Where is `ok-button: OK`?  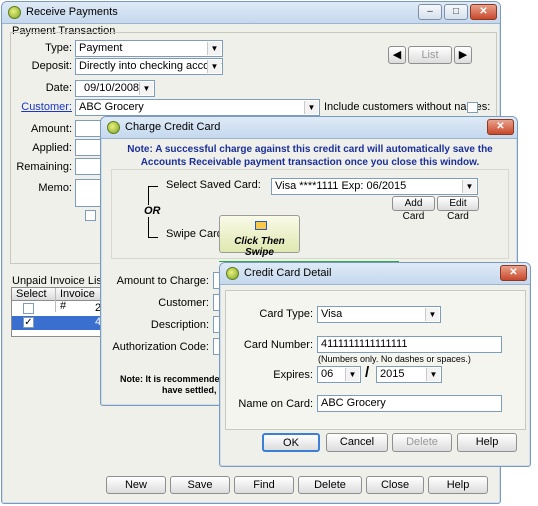
ok-button: OK is located at coordinates (291, 442).